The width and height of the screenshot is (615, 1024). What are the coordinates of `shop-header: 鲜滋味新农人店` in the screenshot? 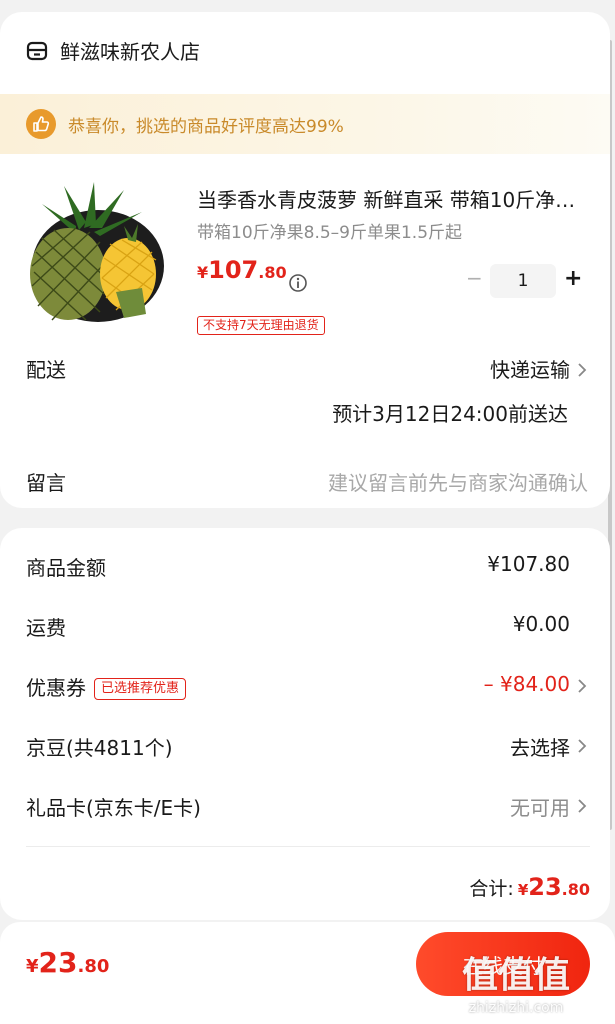 It's located at (113, 50).